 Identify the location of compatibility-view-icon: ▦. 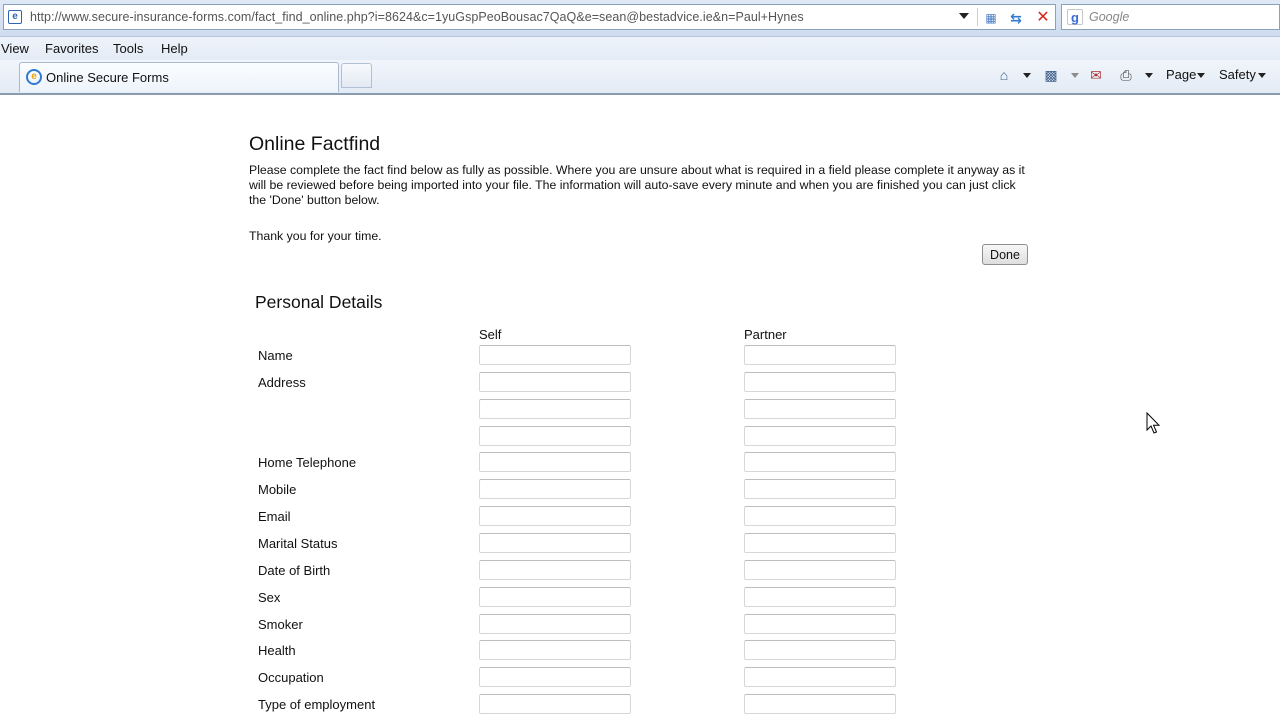
(991, 18).